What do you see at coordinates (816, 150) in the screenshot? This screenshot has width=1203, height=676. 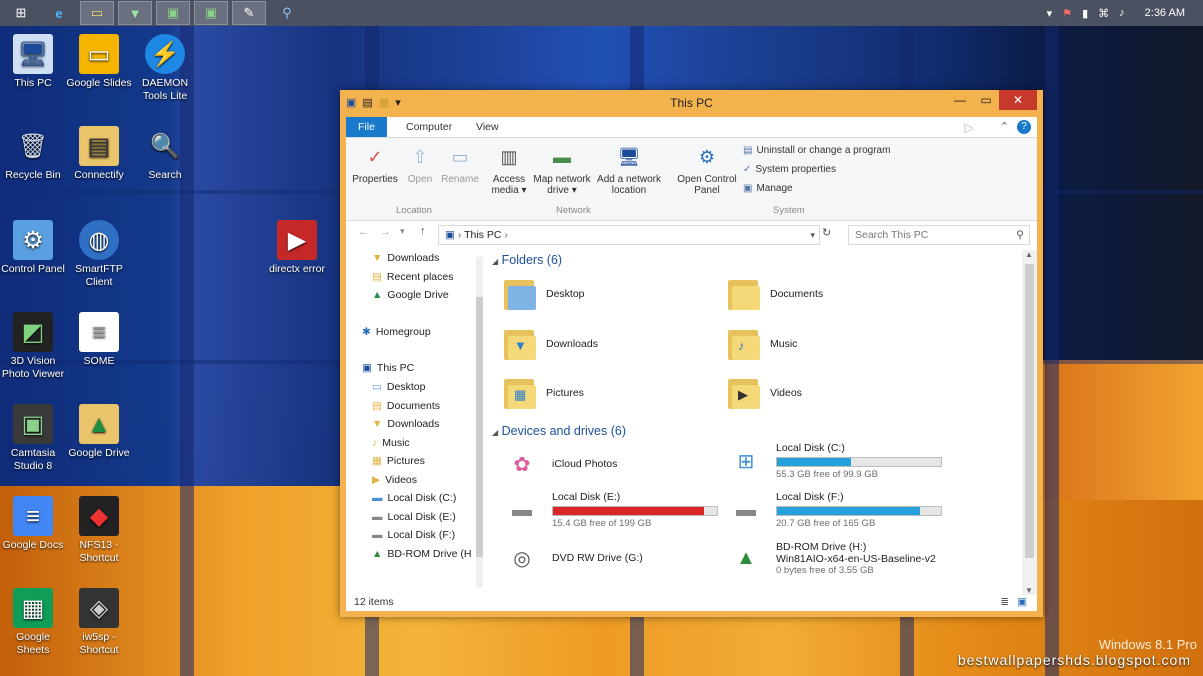 I see `uninstall-program-link: ▤ Uninstall or change a program` at bounding box center [816, 150].